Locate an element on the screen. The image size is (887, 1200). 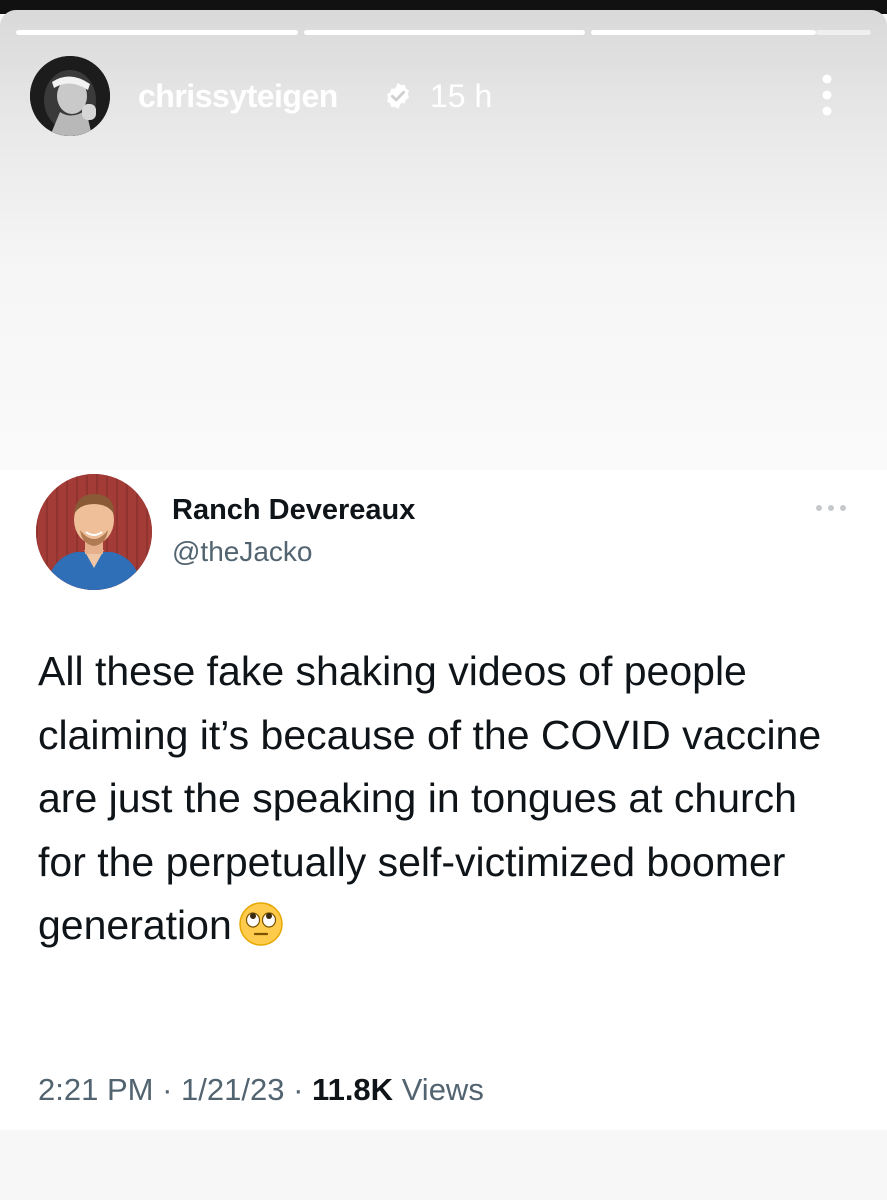
avatar-image is located at coordinates (70, 96).